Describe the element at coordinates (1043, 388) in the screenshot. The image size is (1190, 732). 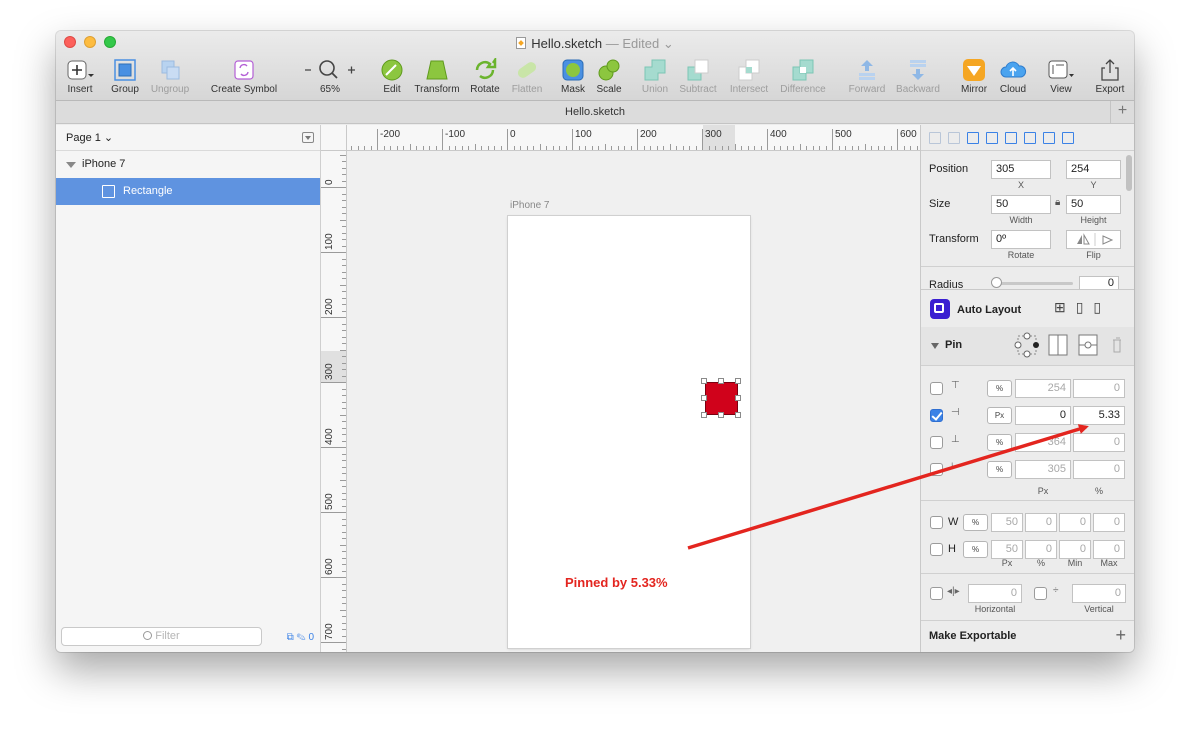
I see `pin-top-px-field: 254` at that location.